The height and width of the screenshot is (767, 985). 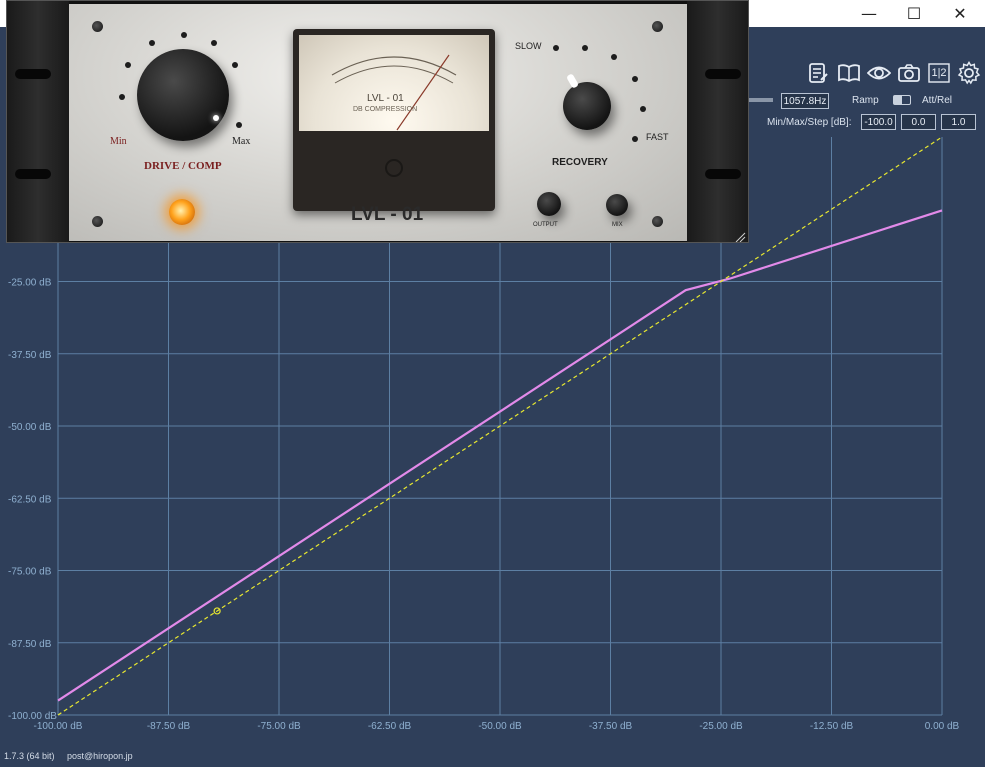 What do you see at coordinates (500, 726) in the screenshot?
I see `x-tick-label: -50.00 dB` at bounding box center [500, 726].